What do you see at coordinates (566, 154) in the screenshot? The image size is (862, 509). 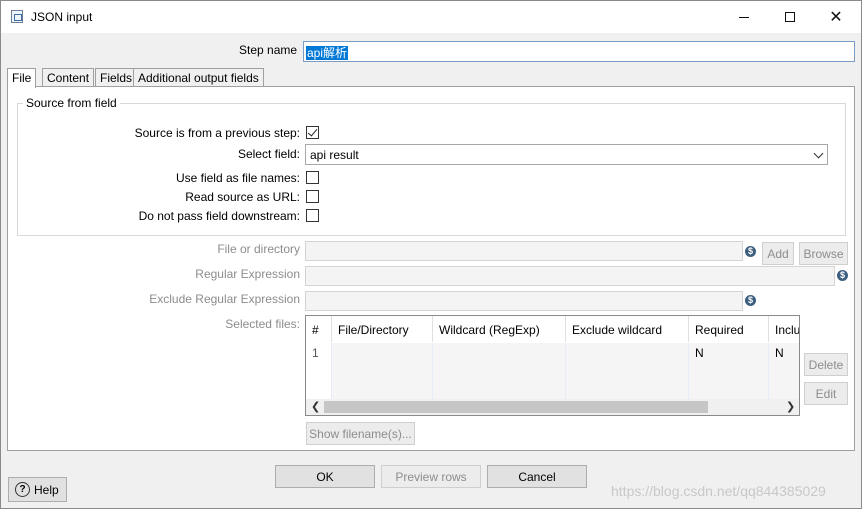 I see `select-field-dropdown: api result` at bounding box center [566, 154].